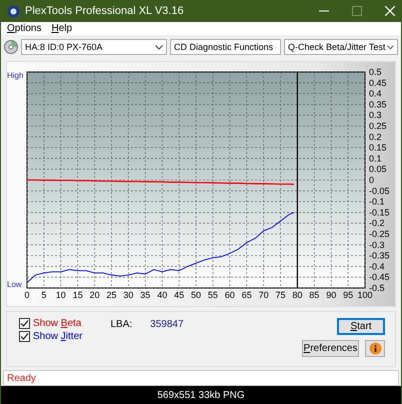 This screenshot has height=404, width=402. What do you see at coordinates (27, 295) in the screenshot?
I see `x-tick-label: 0` at bounding box center [27, 295].